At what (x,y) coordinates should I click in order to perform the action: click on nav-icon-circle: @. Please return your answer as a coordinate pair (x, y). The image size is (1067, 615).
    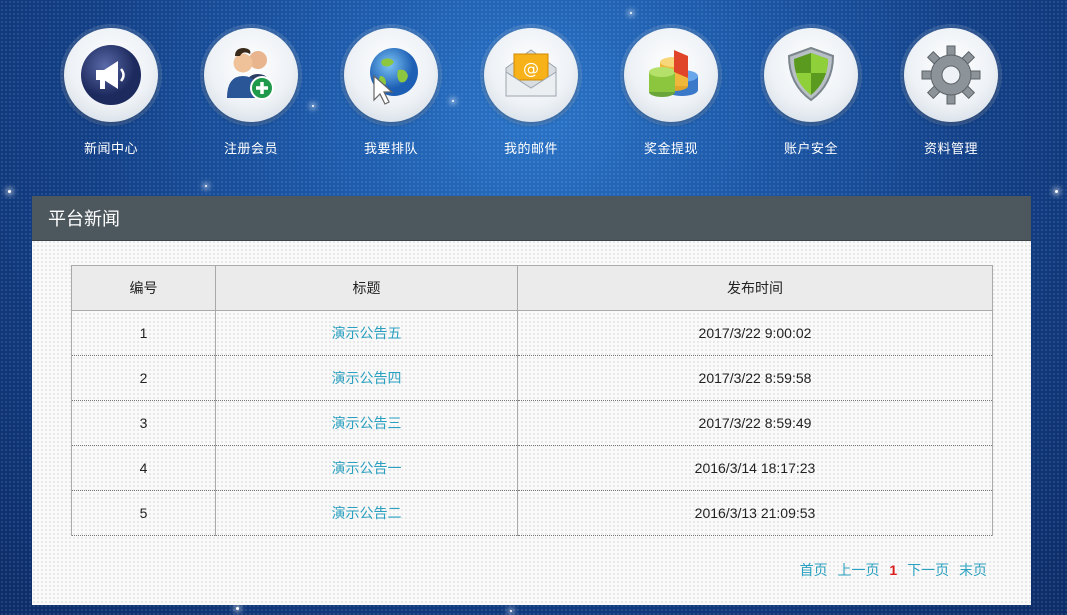
    Looking at the image, I should click on (531, 75).